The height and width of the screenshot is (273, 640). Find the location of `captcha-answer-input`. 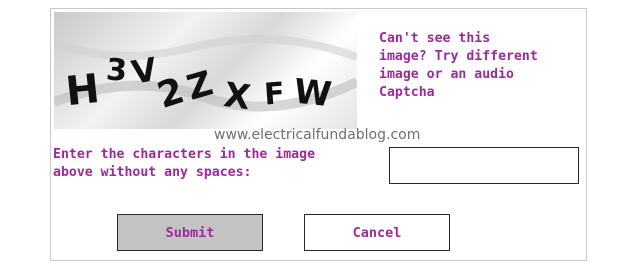

captcha-answer-input is located at coordinates (484, 165).